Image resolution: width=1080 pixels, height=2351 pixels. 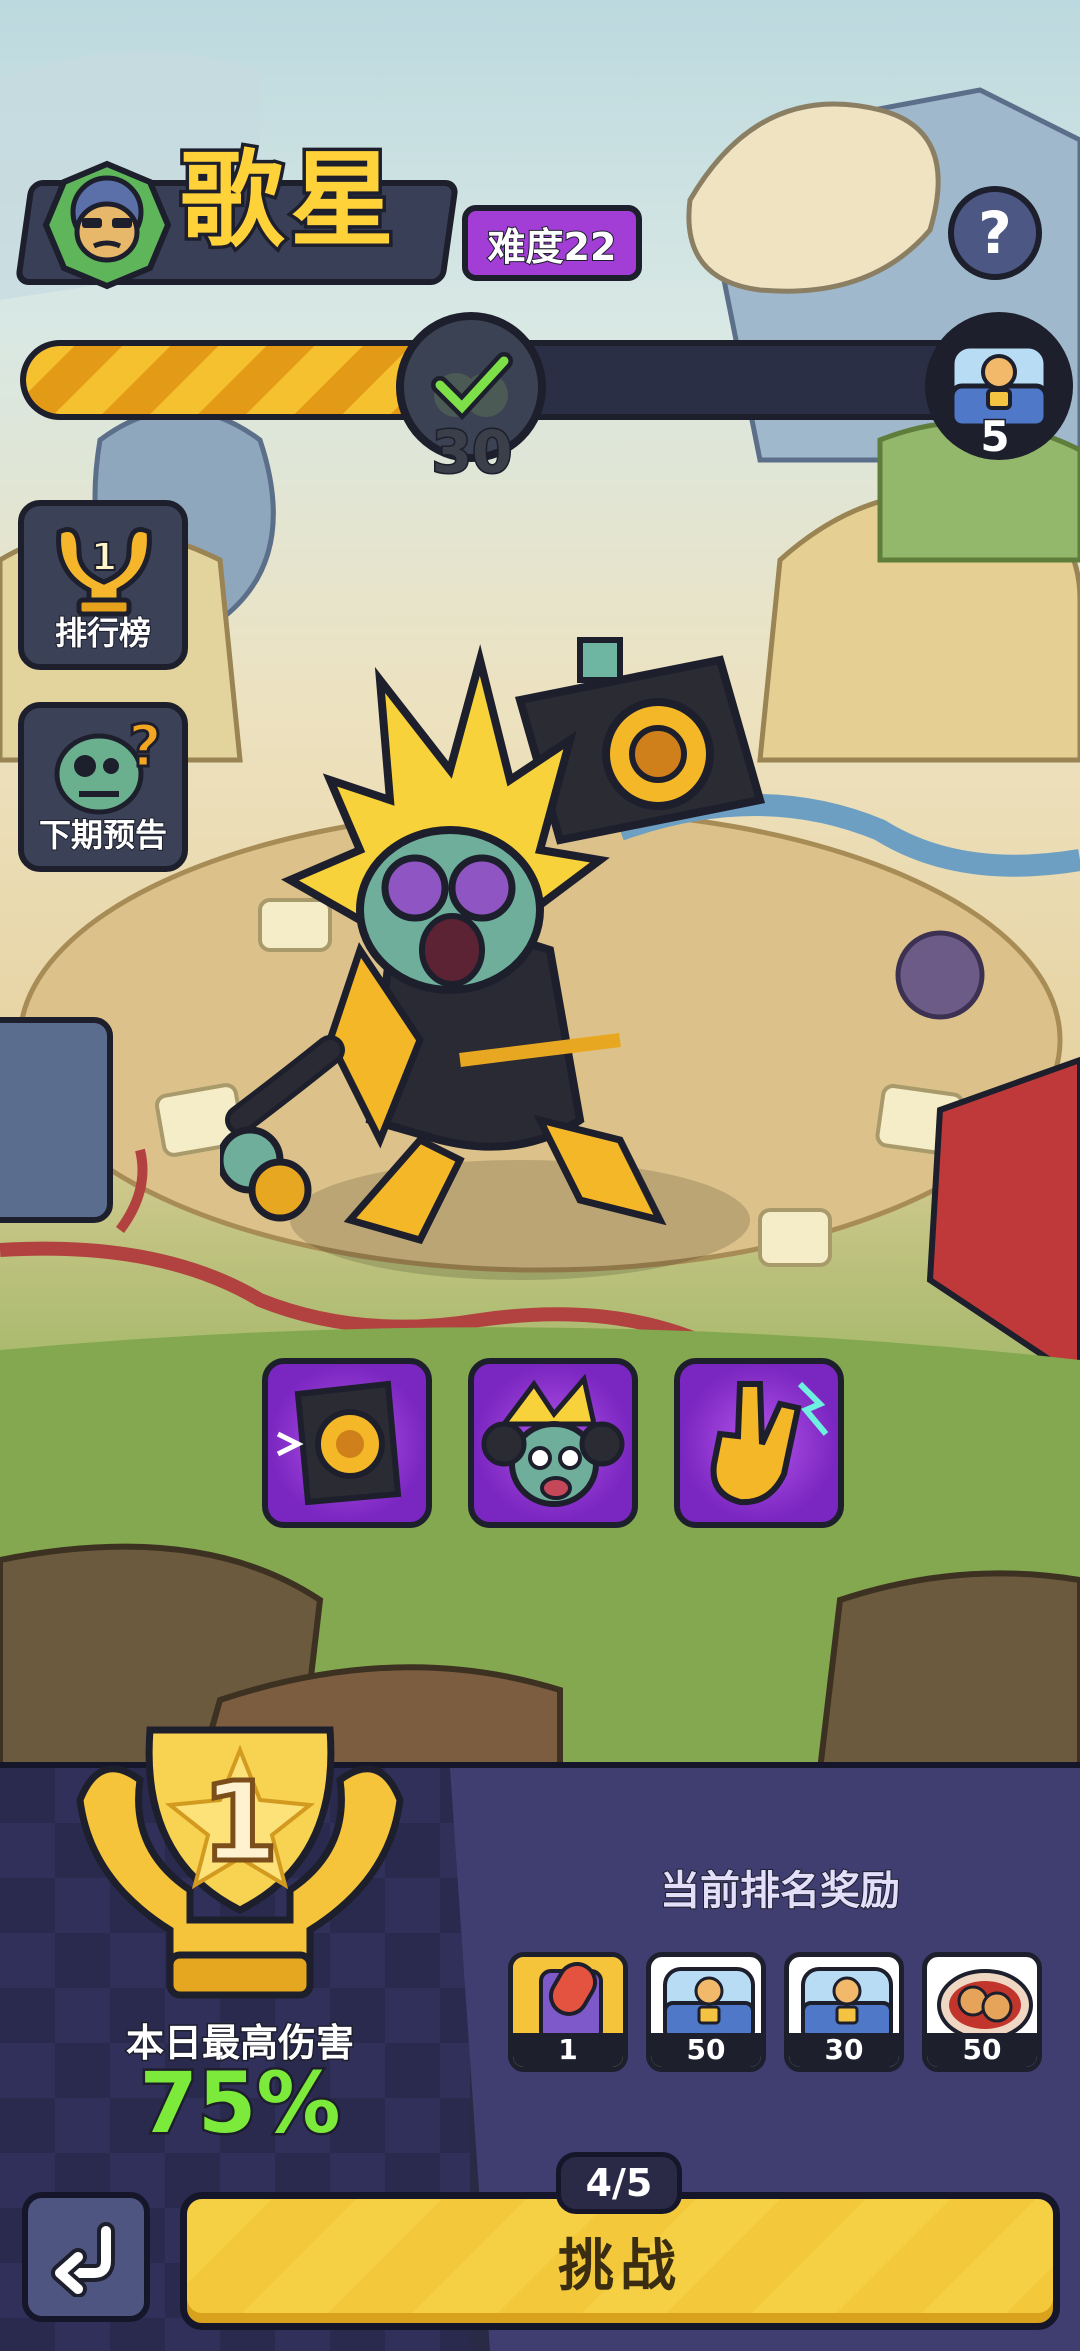 What do you see at coordinates (995, 437) in the screenshot?
I see `chest-count: 5` at bounding box center [995, 437].